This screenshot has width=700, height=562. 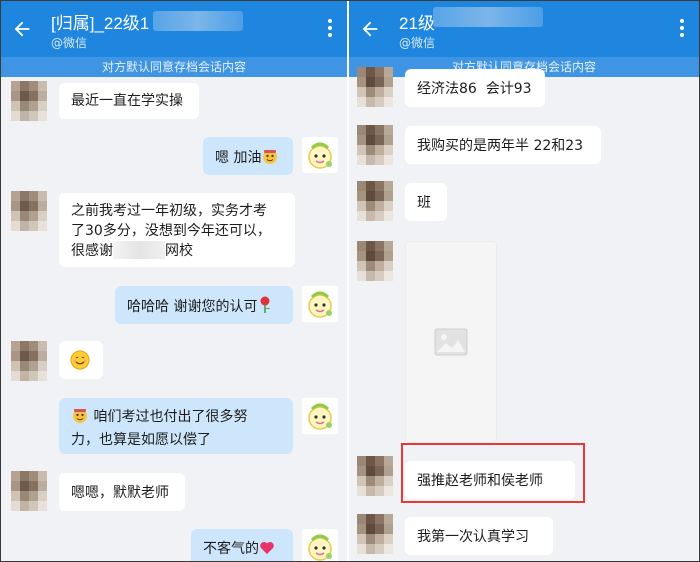 I want to click on smile-emoji-icon, so click(x=80, y=360).